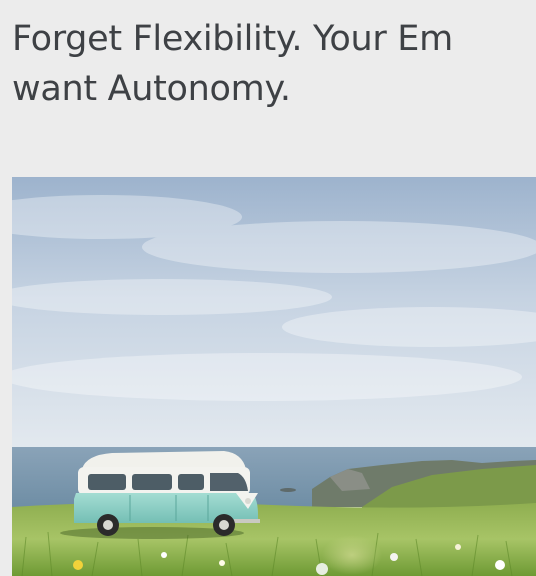 This screenshot has width=536, height=576. Describe the element at coordinates (232, 39) in the screenshot. I see `headline-line-1: Forget Flexibility. Your Em` at that location.